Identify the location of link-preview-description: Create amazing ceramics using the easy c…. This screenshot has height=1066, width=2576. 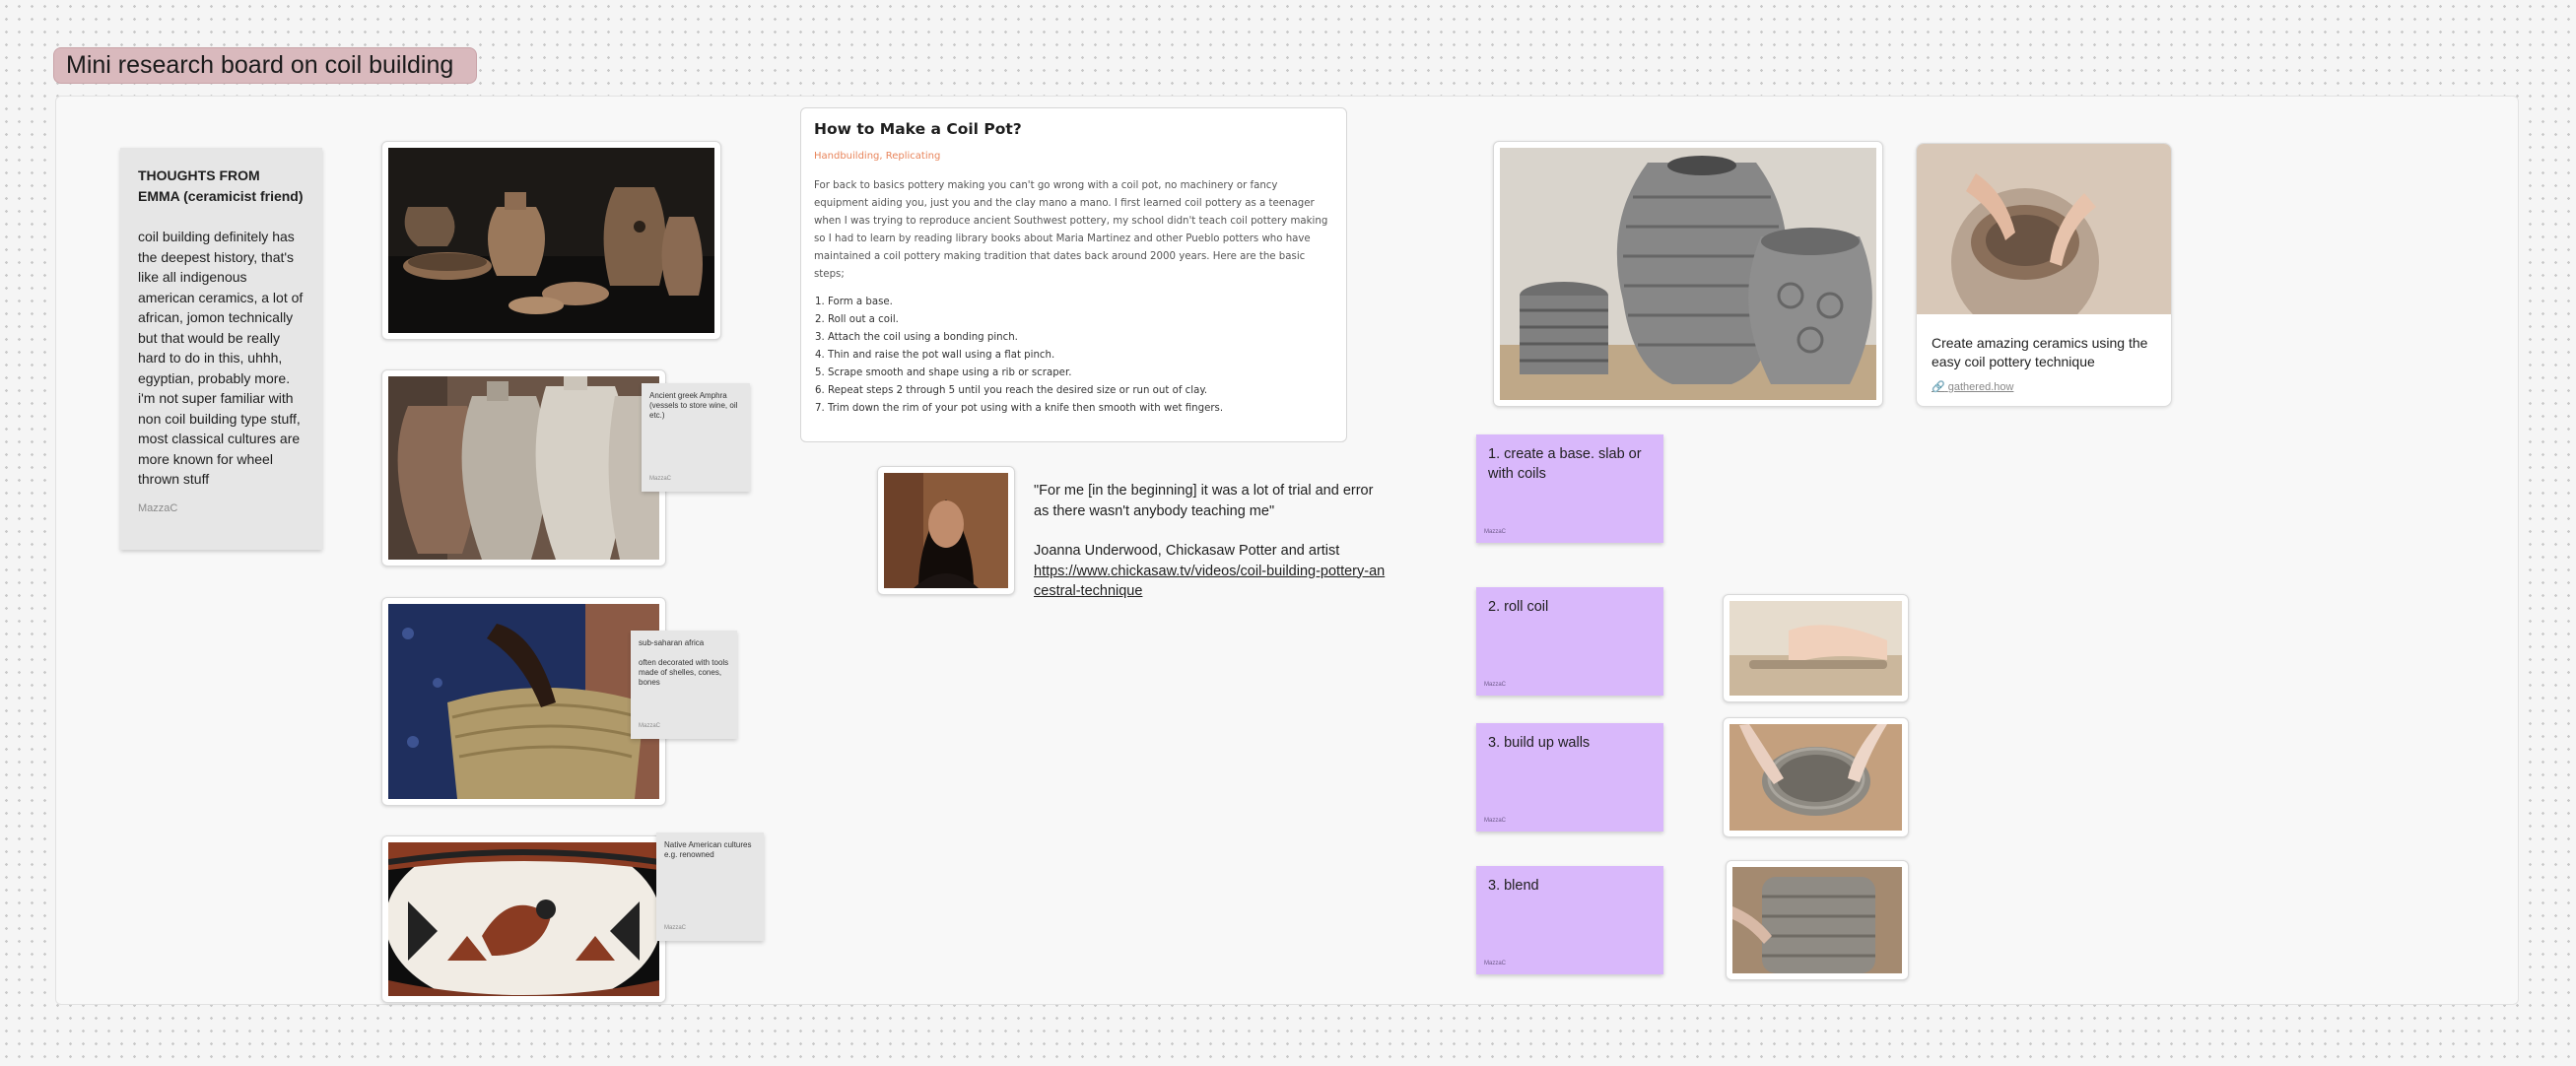
(2040, 352).